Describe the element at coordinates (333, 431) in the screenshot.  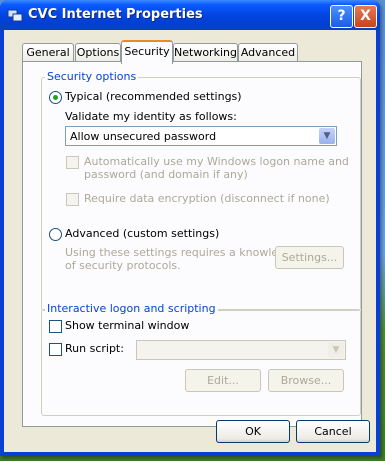
I see `cancel-button: Cancel` at that location.